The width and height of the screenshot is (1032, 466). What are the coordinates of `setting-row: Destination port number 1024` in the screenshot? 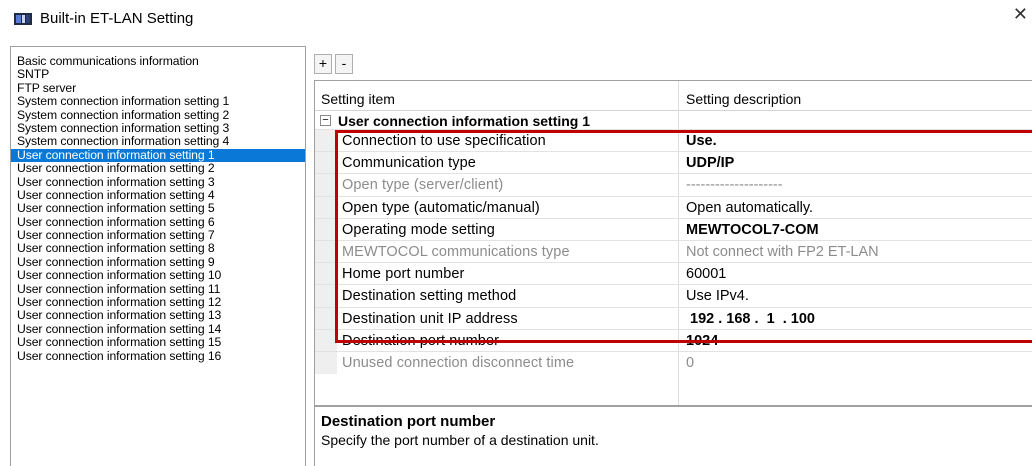 It's located at (673, 340).